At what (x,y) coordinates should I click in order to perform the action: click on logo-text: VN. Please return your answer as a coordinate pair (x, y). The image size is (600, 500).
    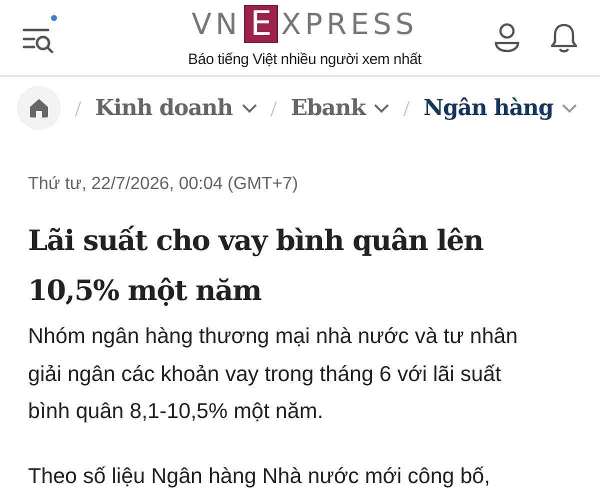
    Looking at the image, I should click on (217, 24).